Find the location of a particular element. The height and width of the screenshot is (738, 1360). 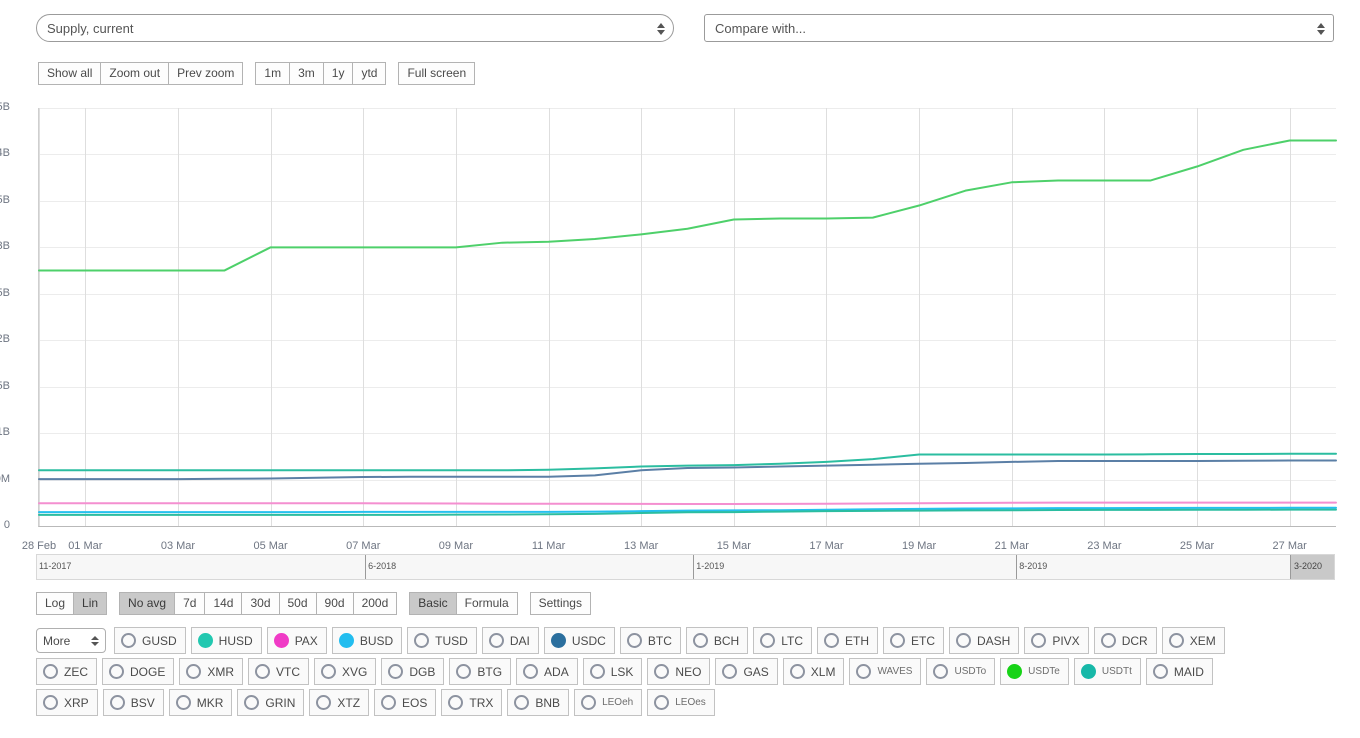

coin-toggle-zec: ZEC is located at coordinates (66, 671).